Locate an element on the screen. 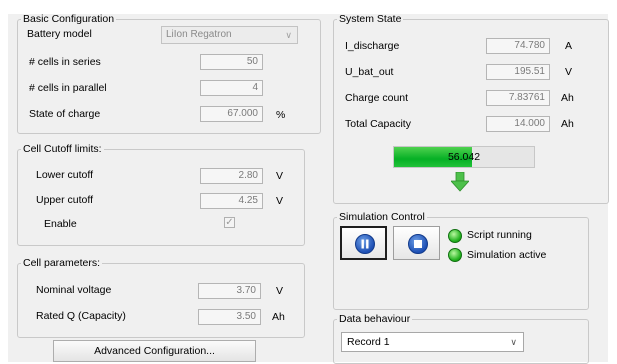  nominal-voltage-label: Nominal voltage is located at coordinates (74, 290).